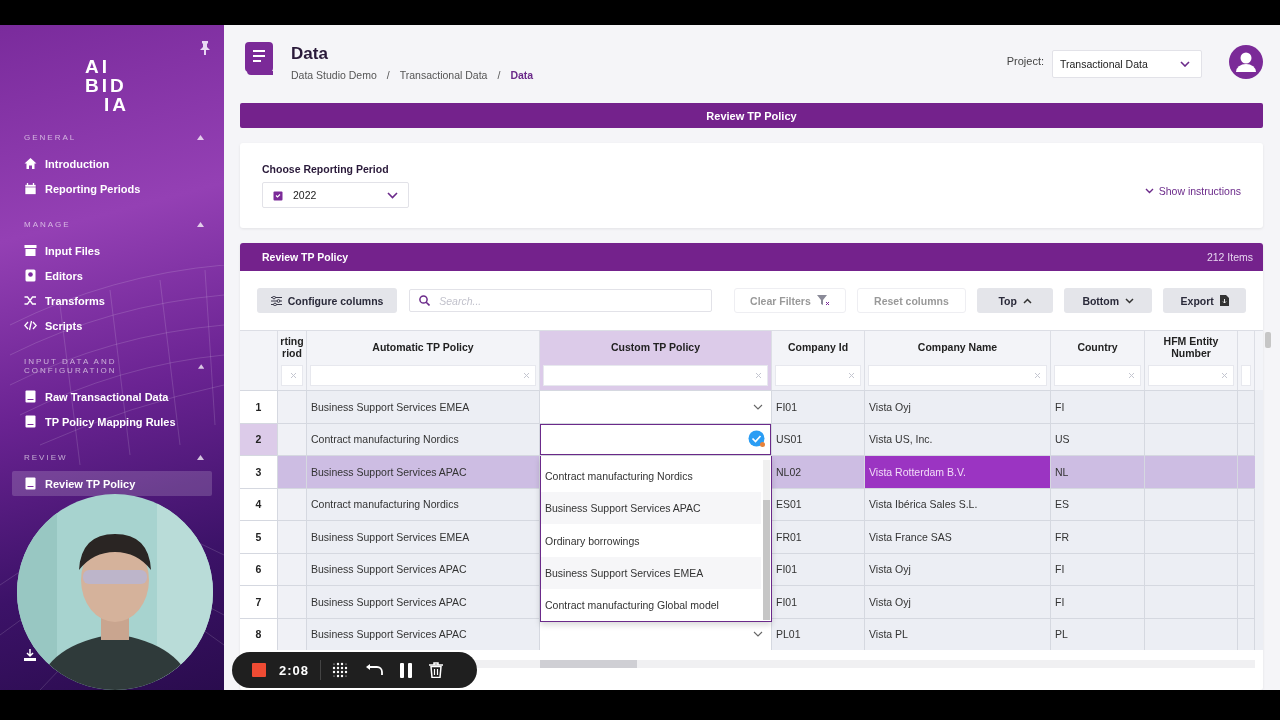  What do you see at coordinates (1127, 64) in the screenshot?
I see `project-dropdown: Transactional Data` at bounding box center [1127, 64].